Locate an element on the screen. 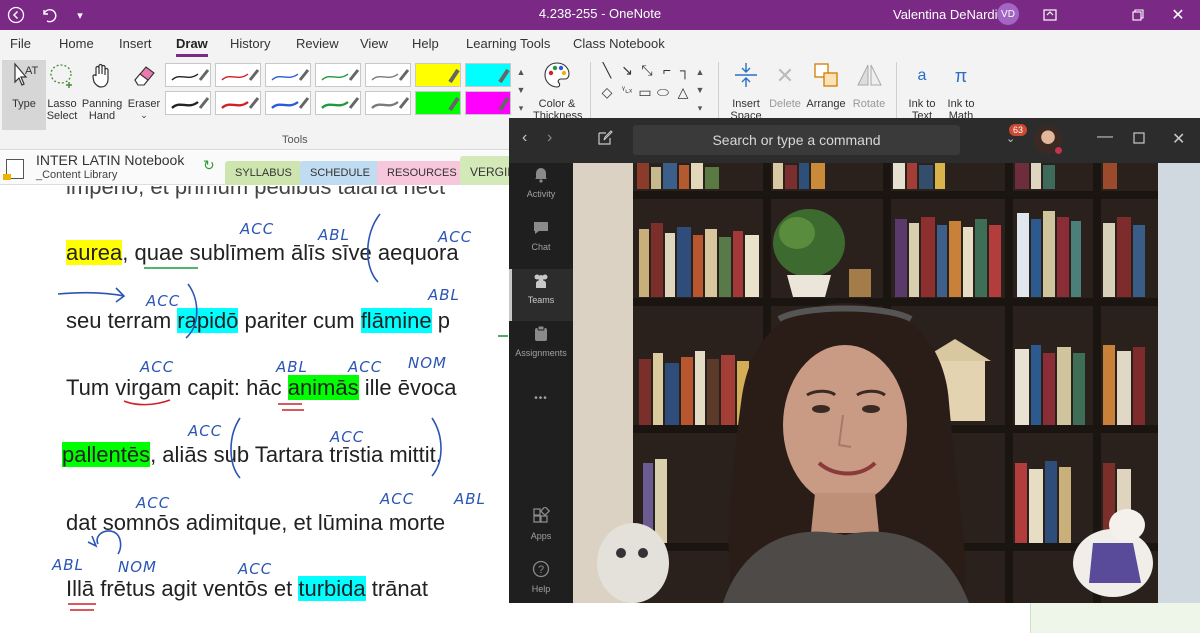  highlighter-yellow is located at coordinates (438, 75).